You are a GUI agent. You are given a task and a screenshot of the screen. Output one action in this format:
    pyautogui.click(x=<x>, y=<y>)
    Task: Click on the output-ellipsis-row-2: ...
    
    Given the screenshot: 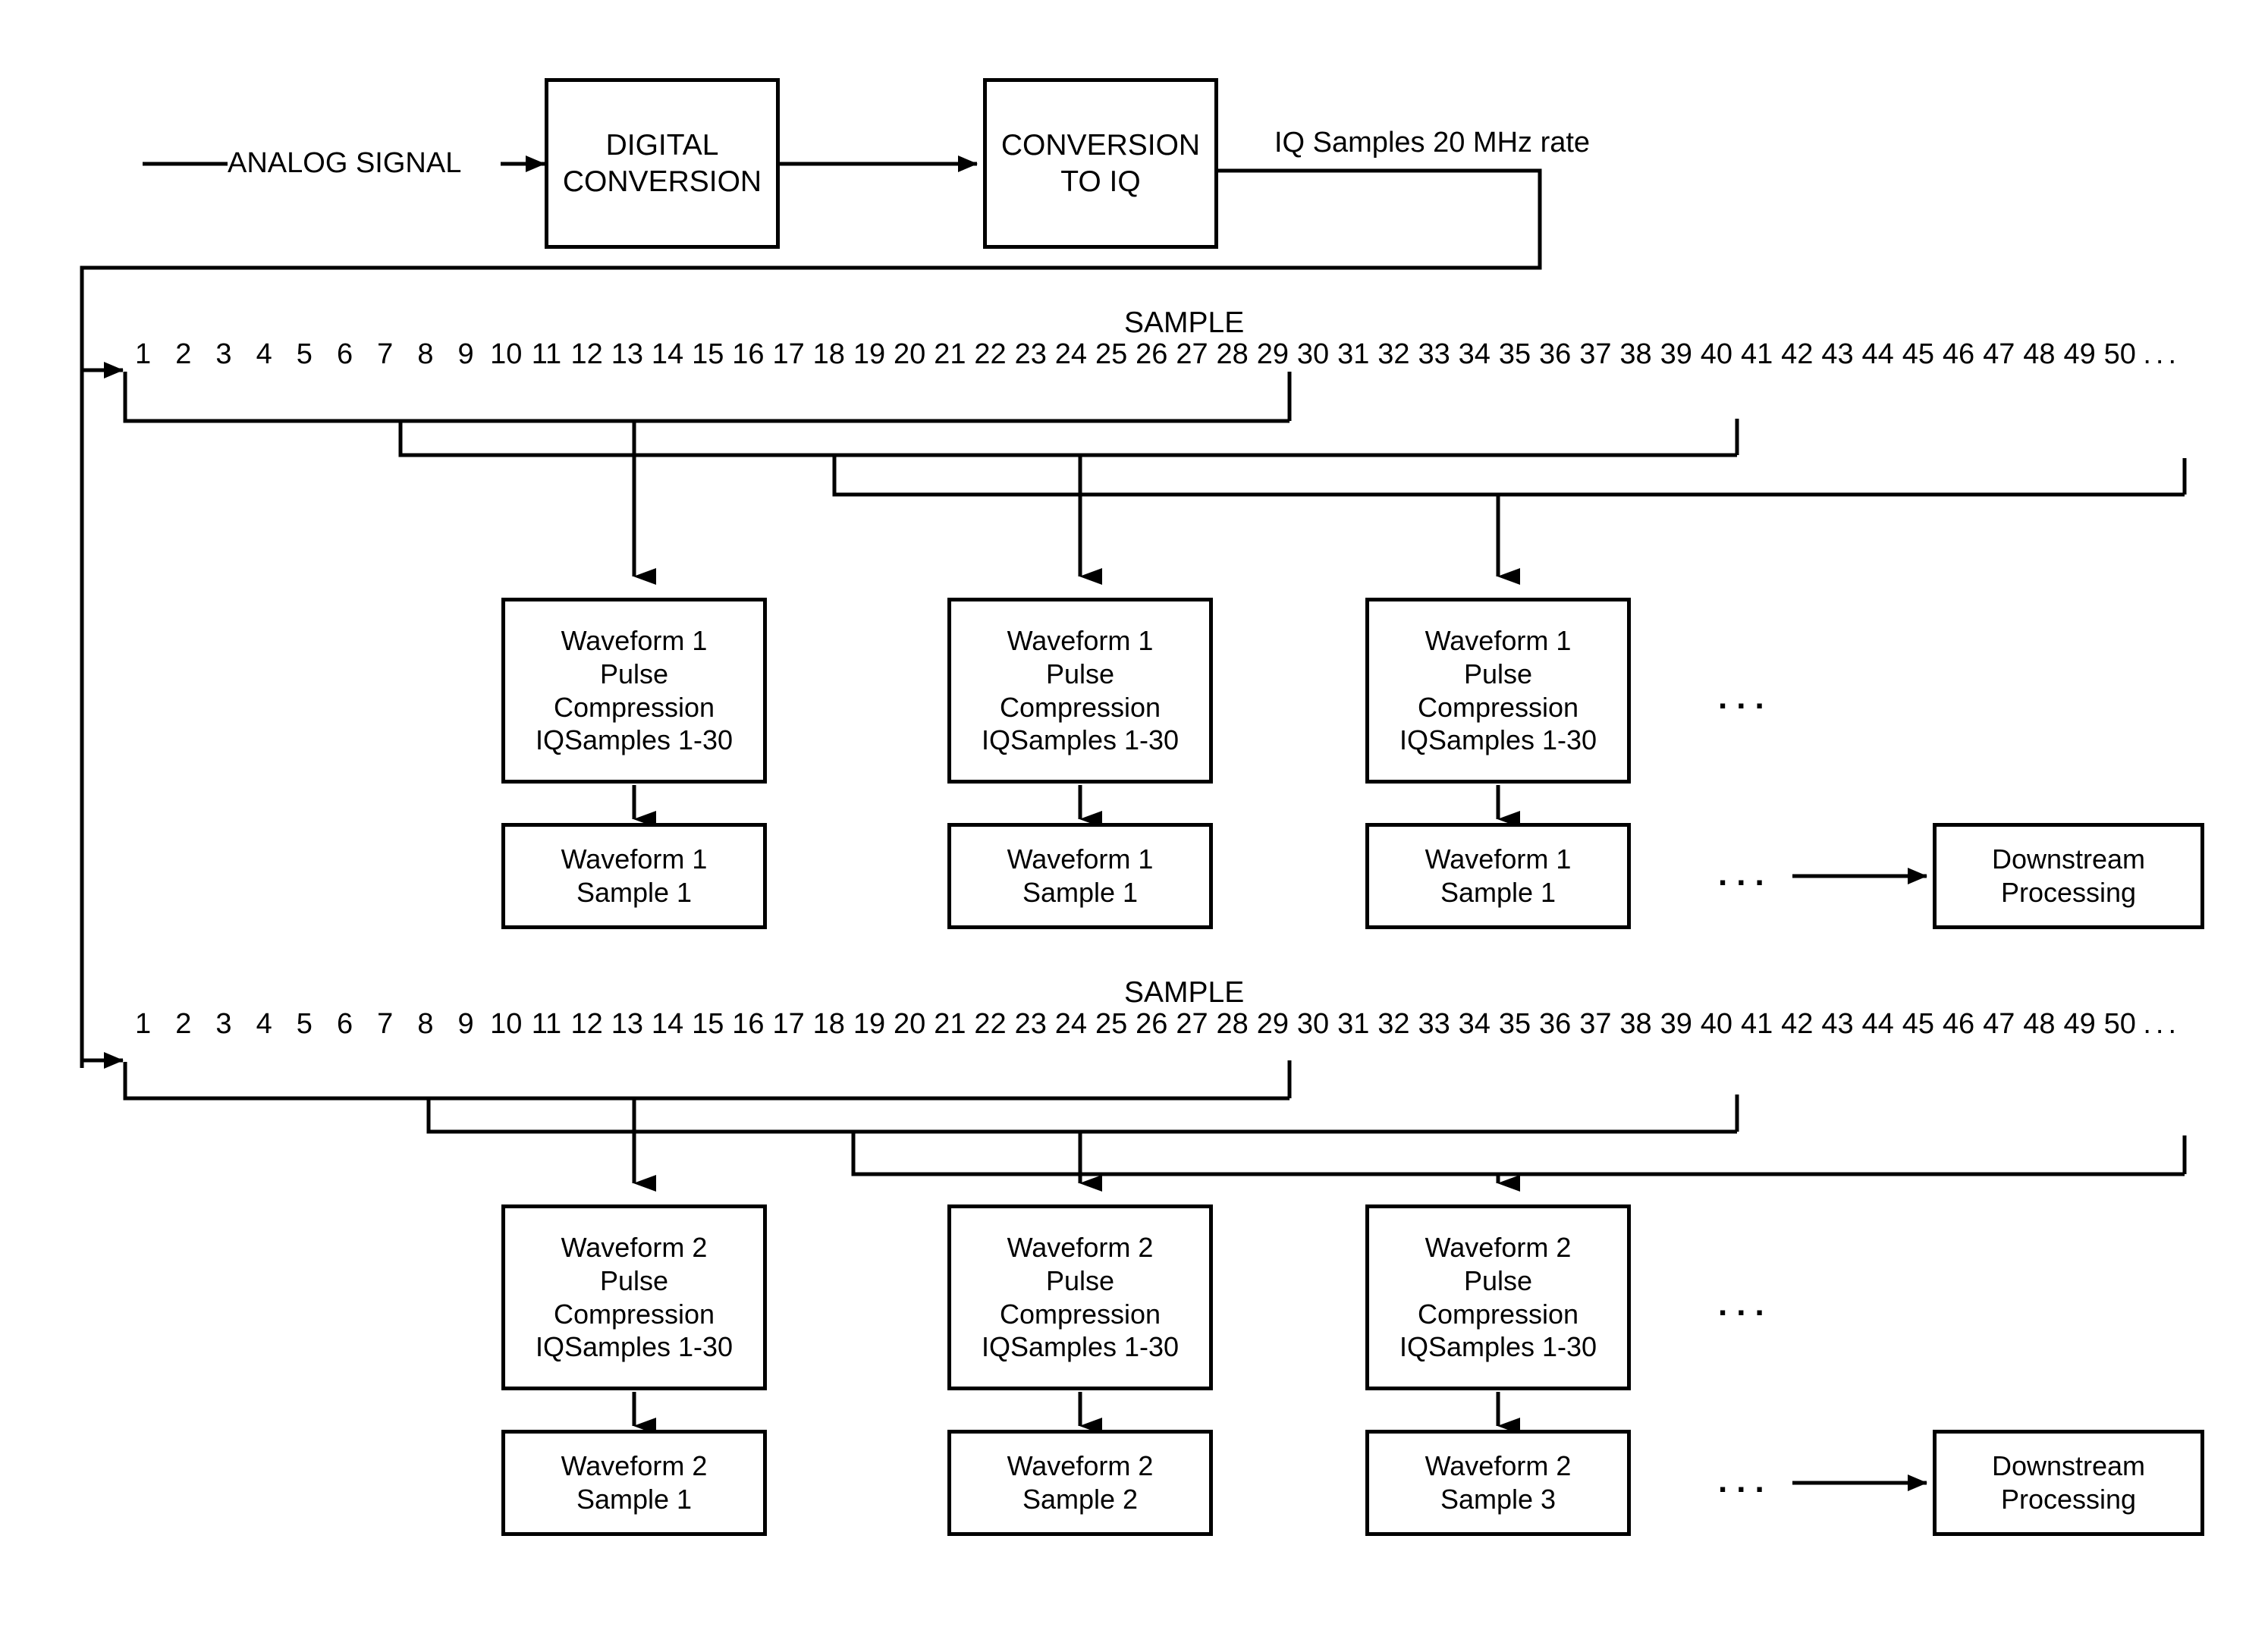 What is the action you would take?
    pyautogui.click(x=1745, y=1481)
    